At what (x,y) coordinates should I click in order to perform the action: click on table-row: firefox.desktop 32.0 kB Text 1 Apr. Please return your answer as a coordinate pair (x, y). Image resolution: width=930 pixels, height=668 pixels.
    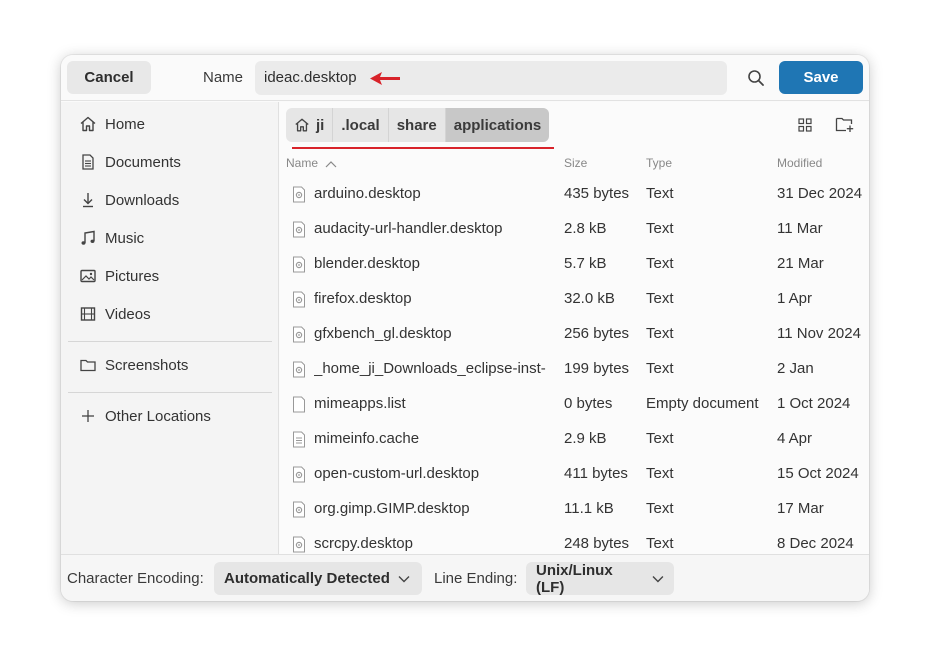
    Looking at the image, I should click on (574, 299).